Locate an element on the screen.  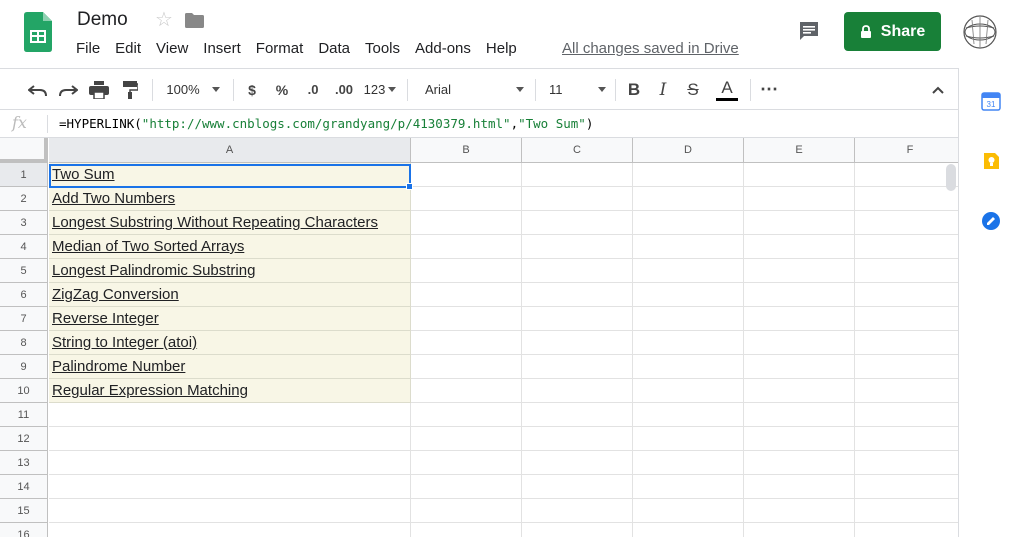
more-options-button: ⋯ is located at coordinates (769, 89).